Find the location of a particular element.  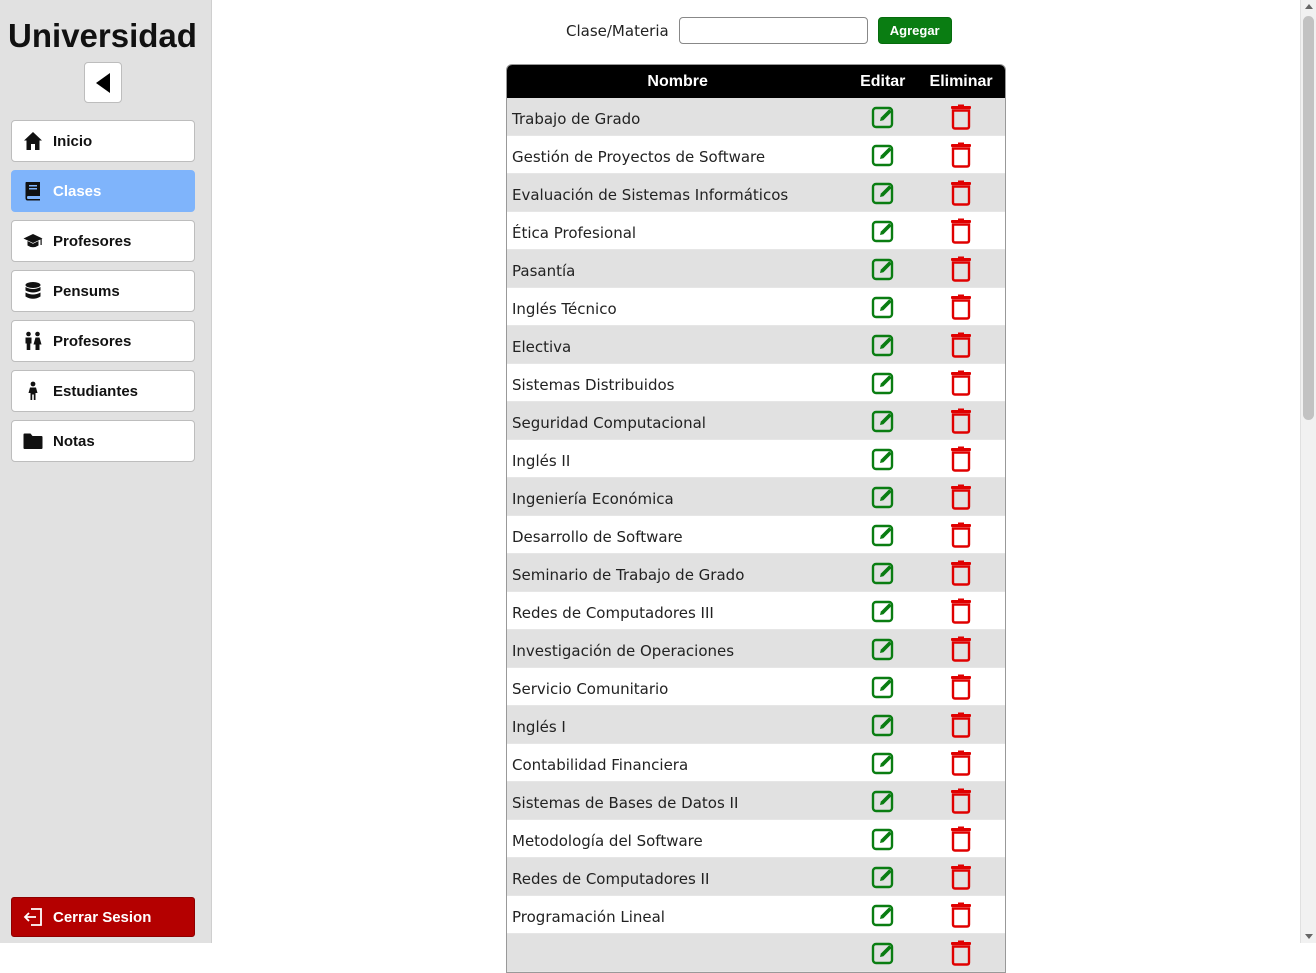

class-name-cell: Investigación de Operaciones is located at coordinates (623, 650).